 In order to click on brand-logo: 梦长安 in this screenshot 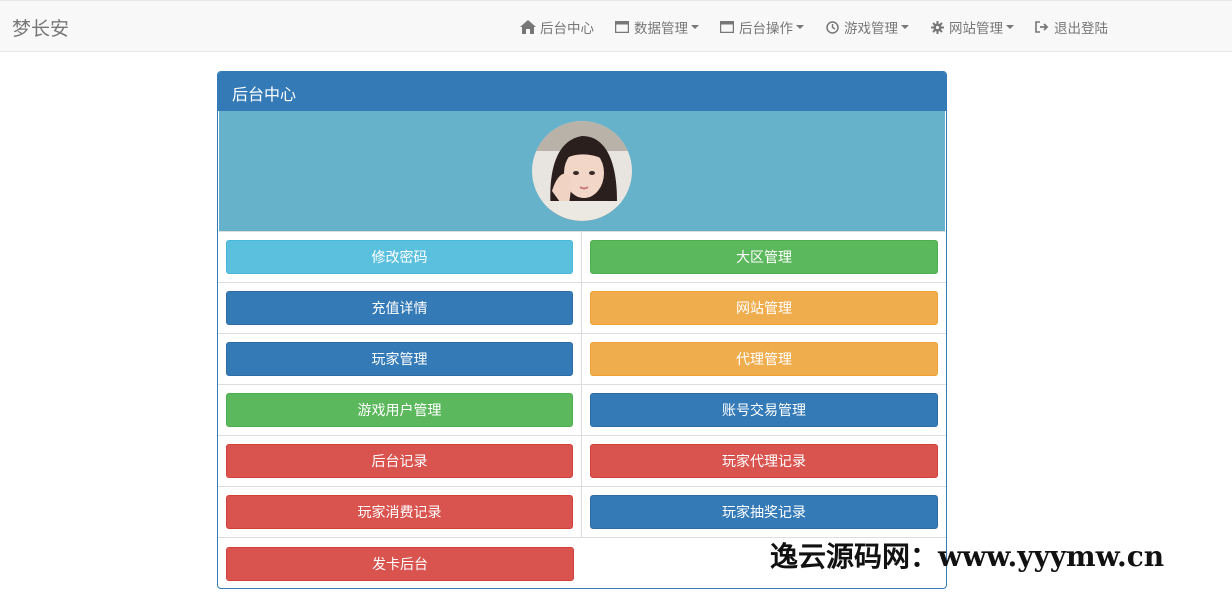, I will do `click(40, 27)`.